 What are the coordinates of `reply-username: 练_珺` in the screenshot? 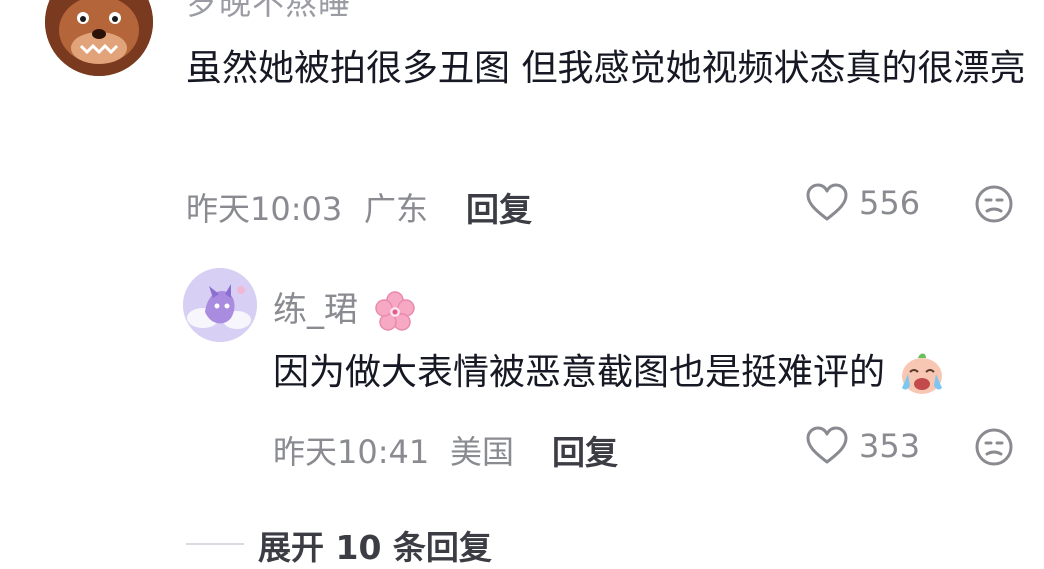 It's located at (345, 308).